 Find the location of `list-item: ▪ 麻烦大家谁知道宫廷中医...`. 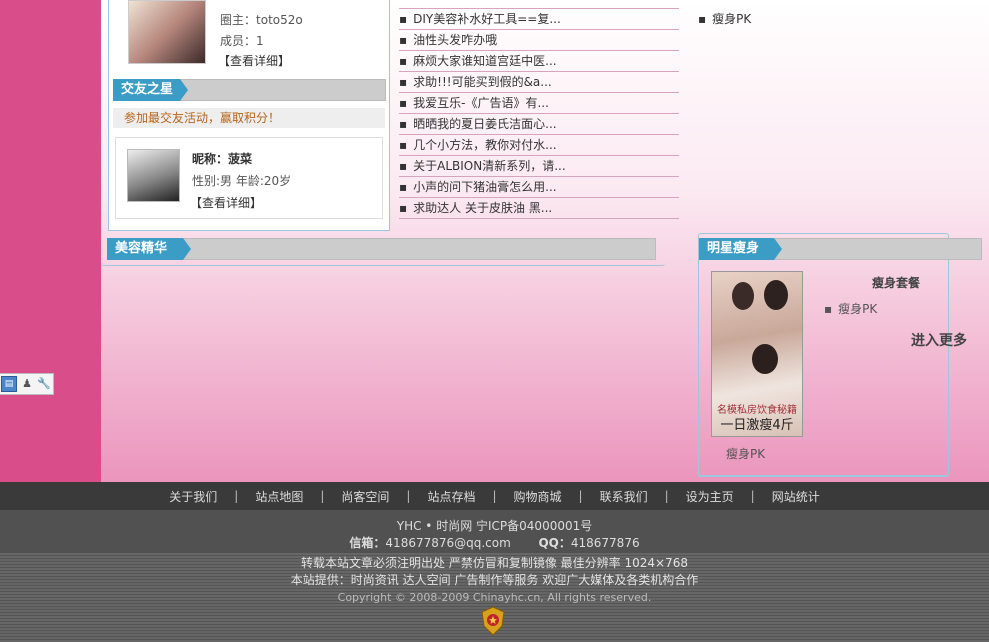

list-item: ▪ 麻烦大家谁知道宫廷中医... is located at coordinates (539, 61).